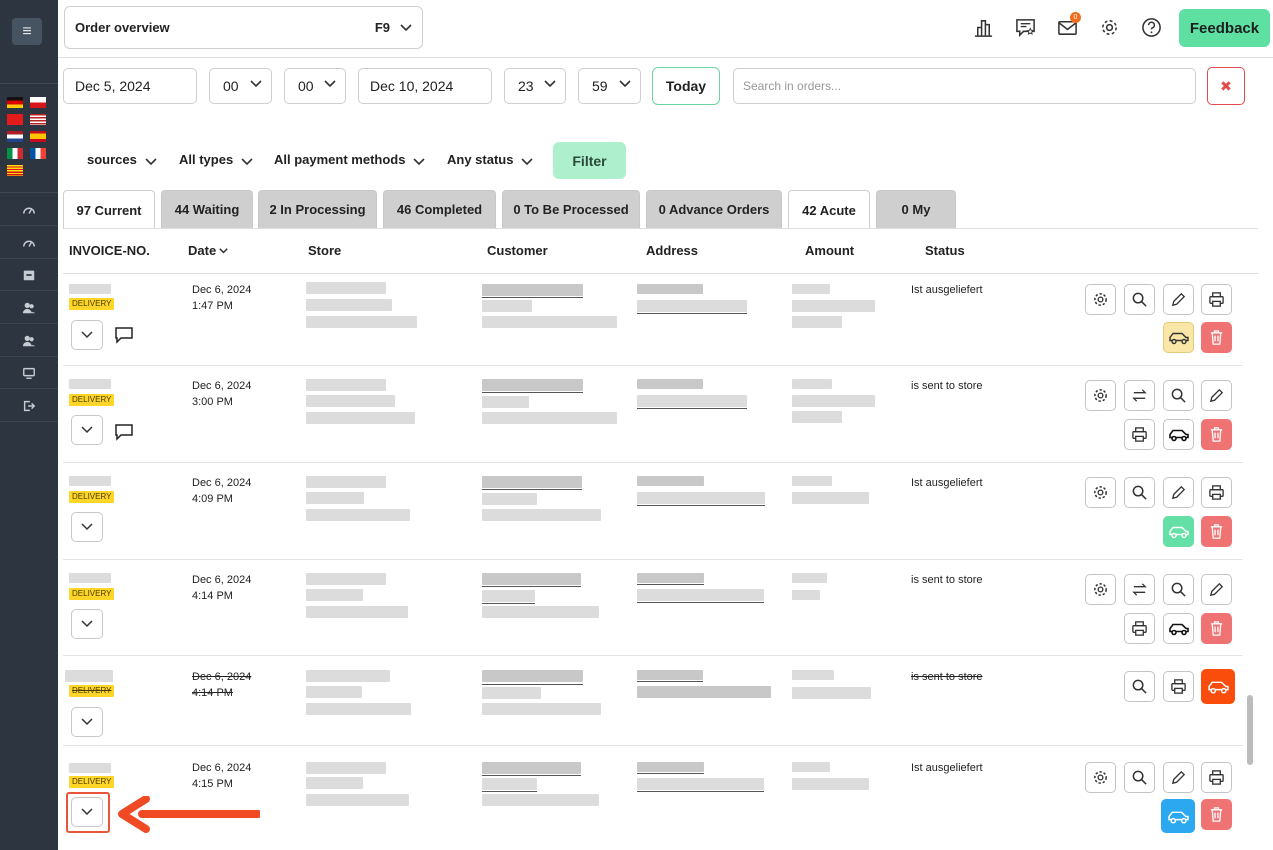 This screenshot has height=850, width=1273. Describe the element at coordinates (38, 136) in the screenshot. I see `flag-es` at that location.